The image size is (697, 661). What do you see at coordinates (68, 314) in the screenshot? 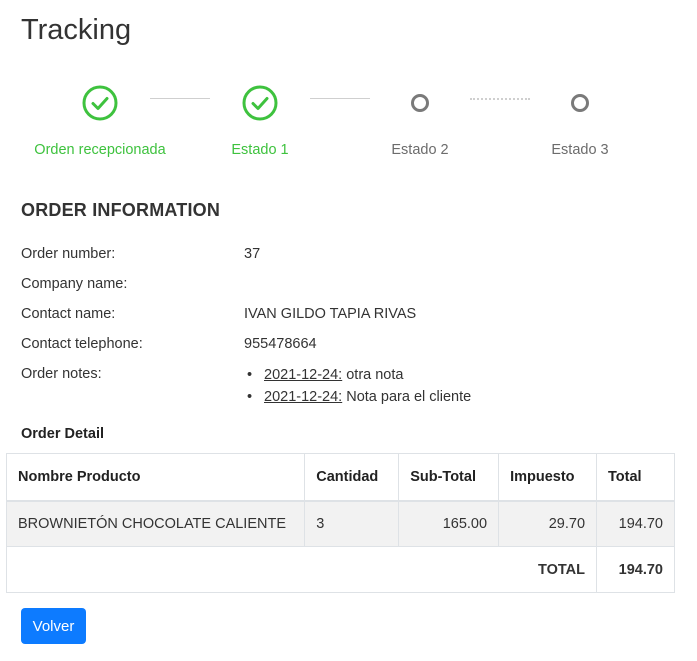
I see `contact-name-label: Contact name:` at bounding box center [68, 314].